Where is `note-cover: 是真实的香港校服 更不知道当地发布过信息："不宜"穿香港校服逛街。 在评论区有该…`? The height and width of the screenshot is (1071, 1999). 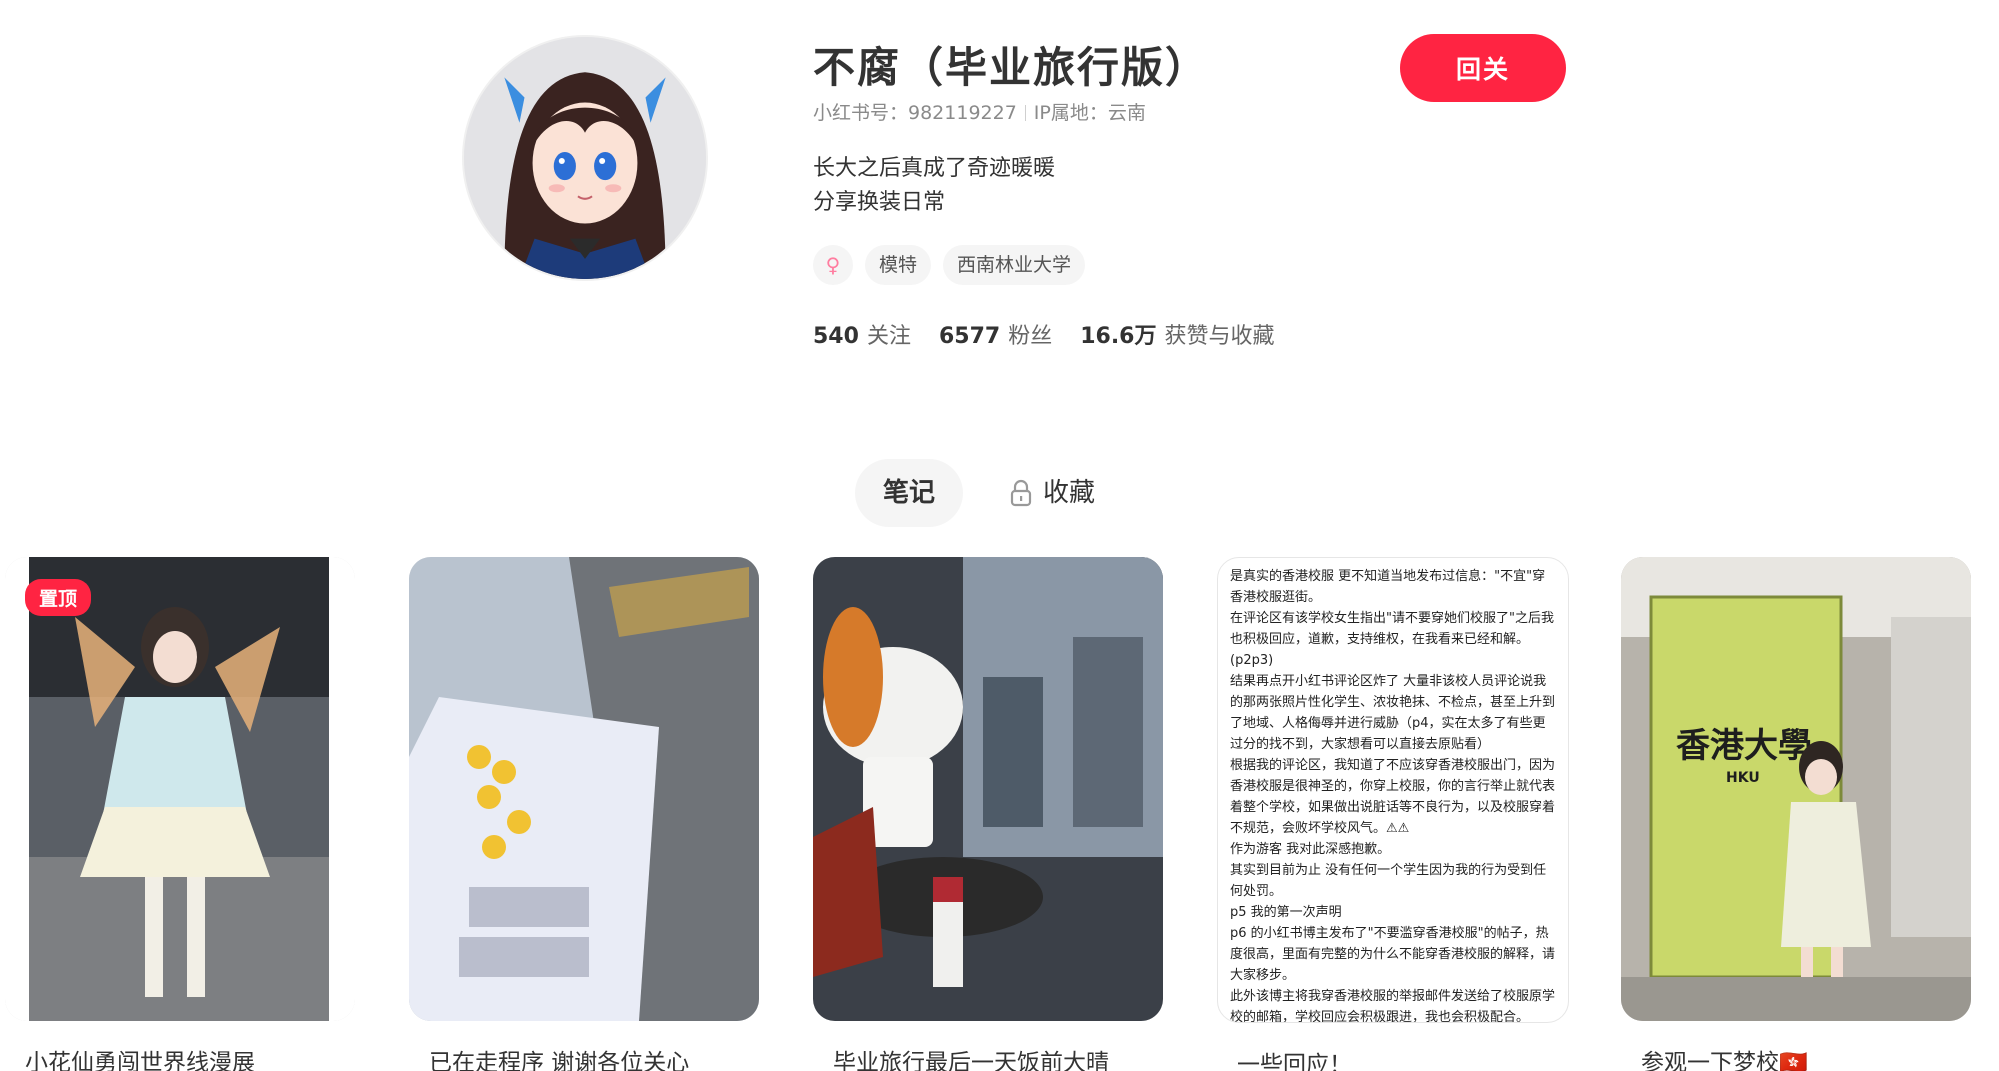 note-cover: 是真实的香港校服 更不知道当地发布过信息："不宜"穿香港校服逛街。 在评论区有该… is located at coordinates (1393, 790).